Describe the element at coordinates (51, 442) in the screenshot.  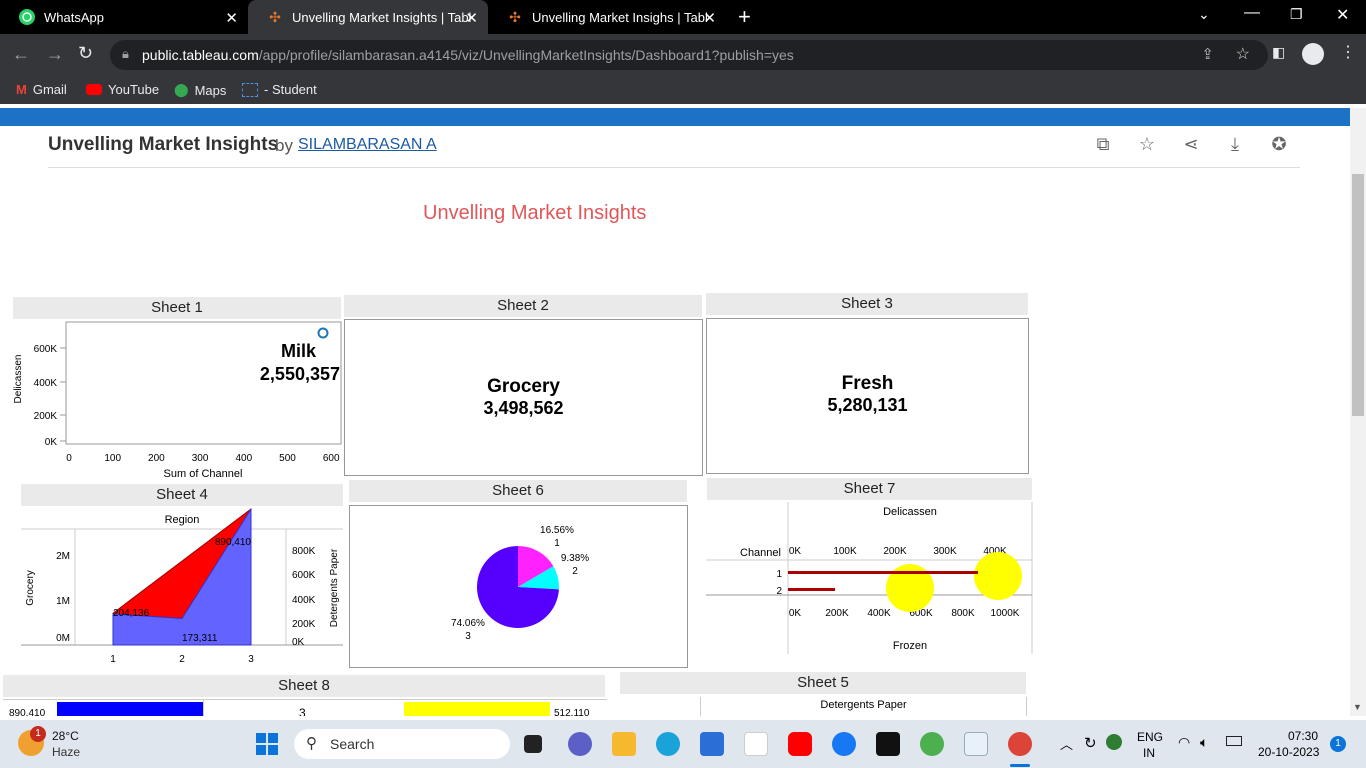
I see `sheet1-ytick: 0K` at that location.